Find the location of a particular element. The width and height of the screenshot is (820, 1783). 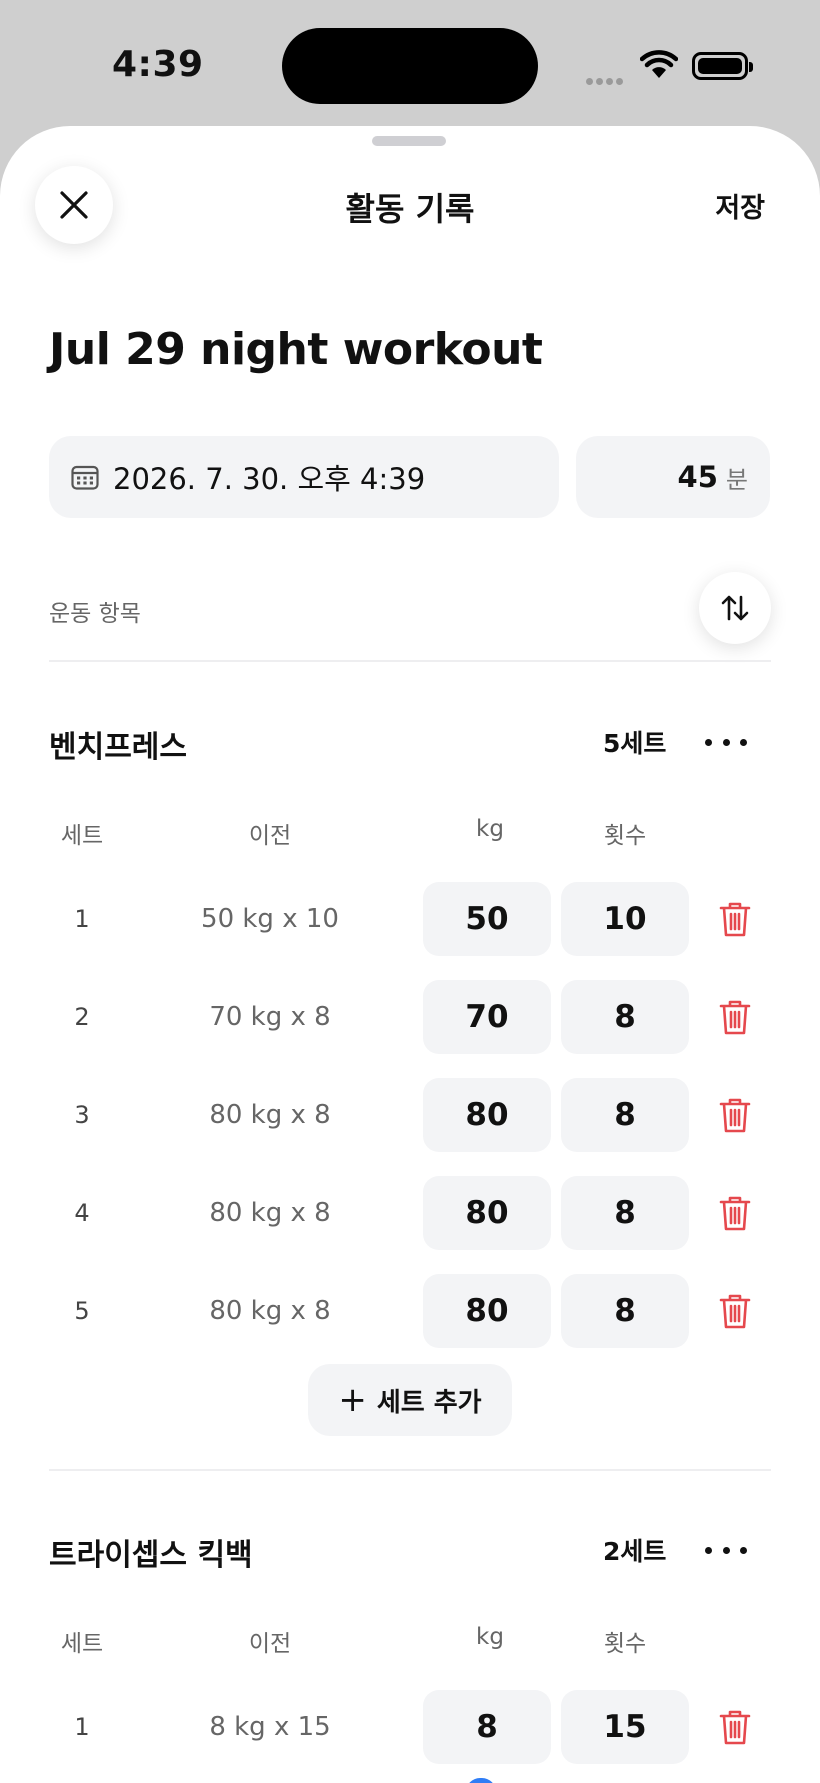

previous-value: 8 kg x 15 is located at coordinates (270, 1727).